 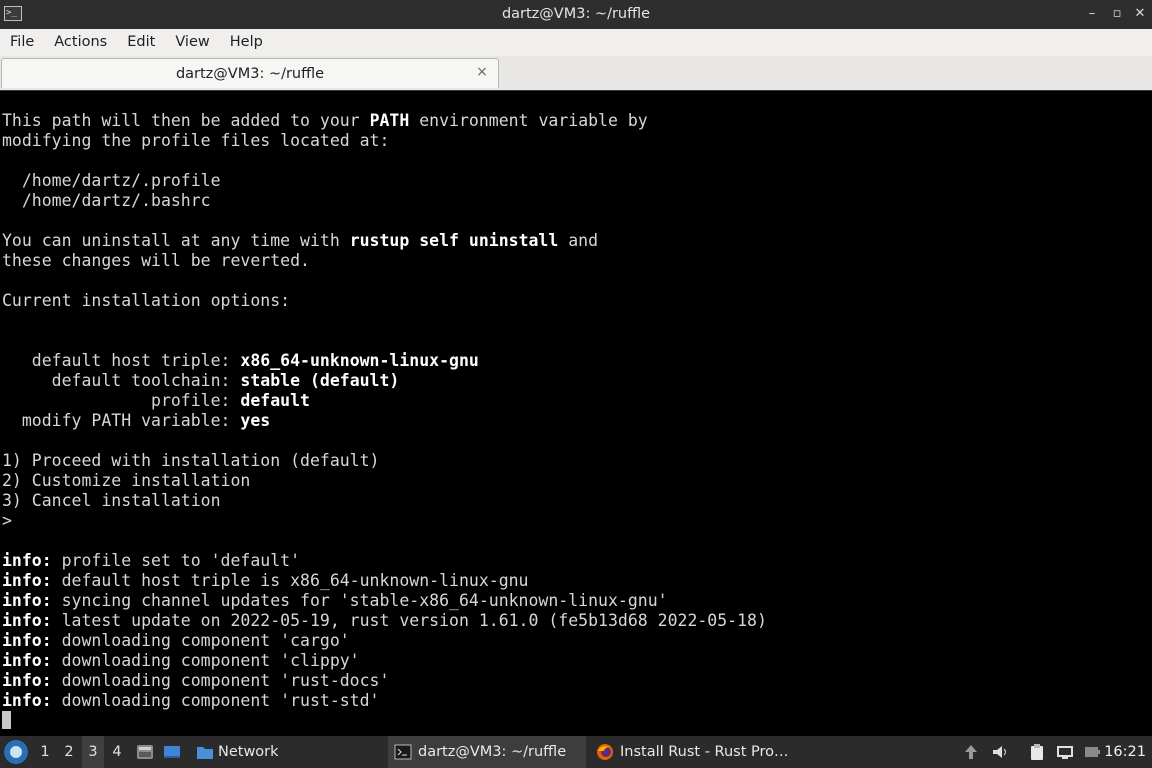 What do you see at coordinates (1140, 14) in the screenshot?
I see `close-icon: ✕` at bounding box center [1140, 14].